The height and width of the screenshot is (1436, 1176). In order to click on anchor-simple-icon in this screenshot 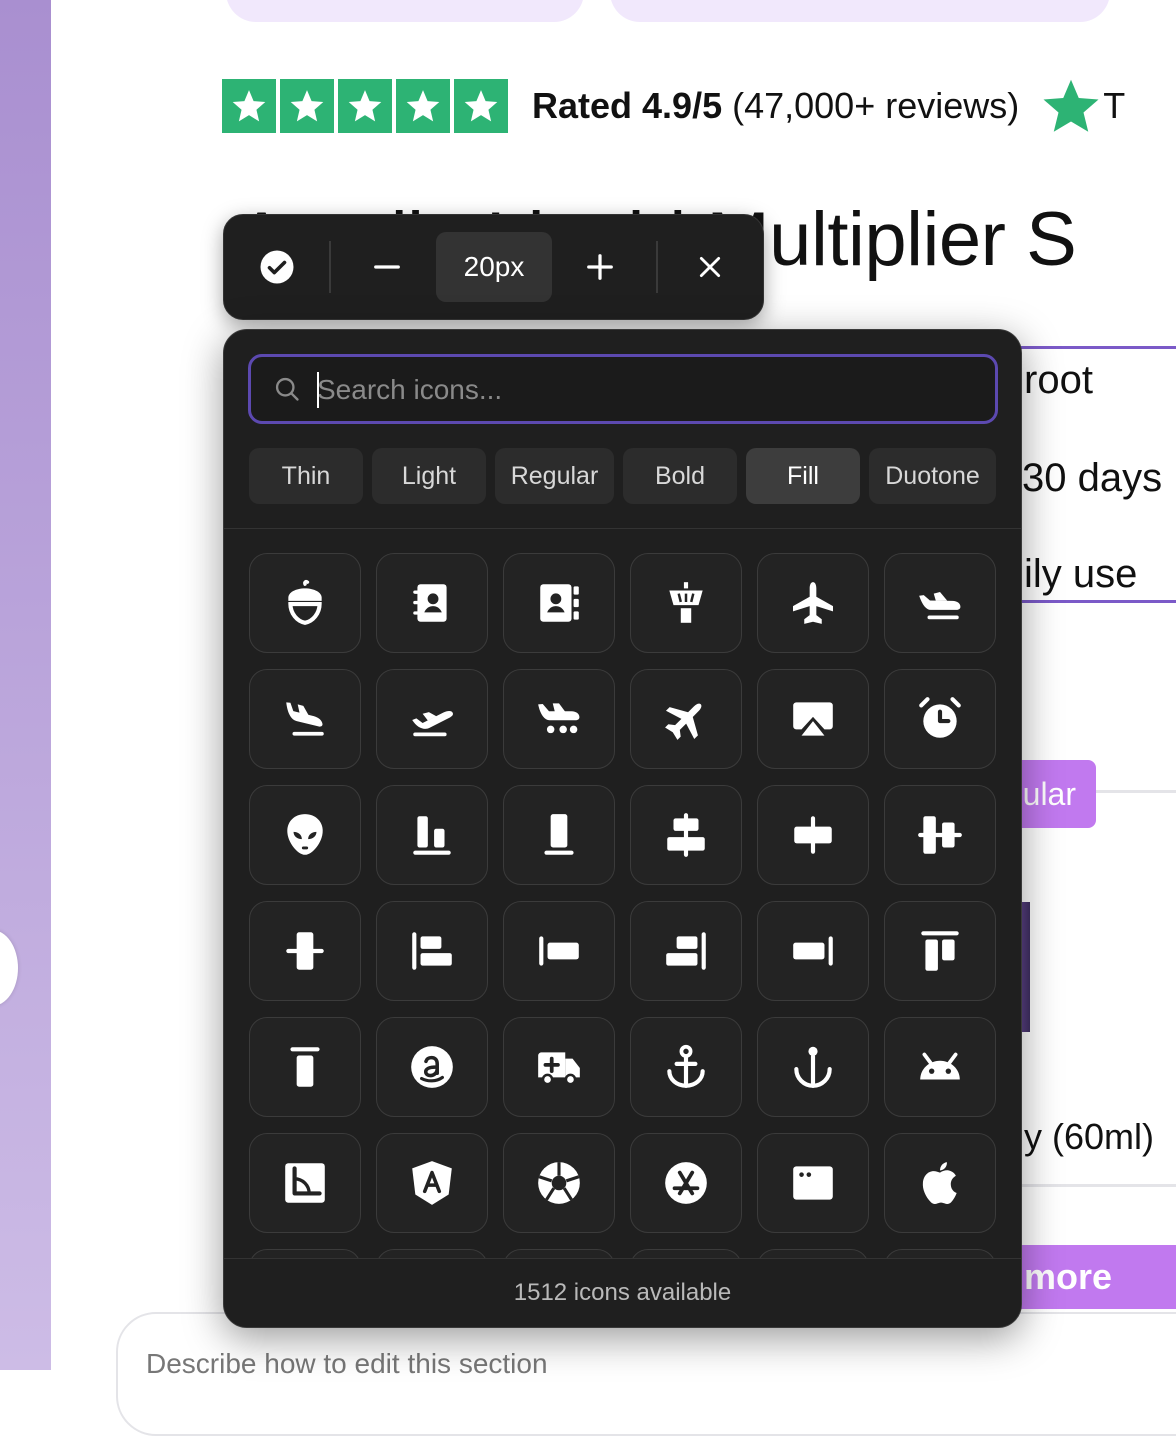, I will do `click(813, 1067)`.